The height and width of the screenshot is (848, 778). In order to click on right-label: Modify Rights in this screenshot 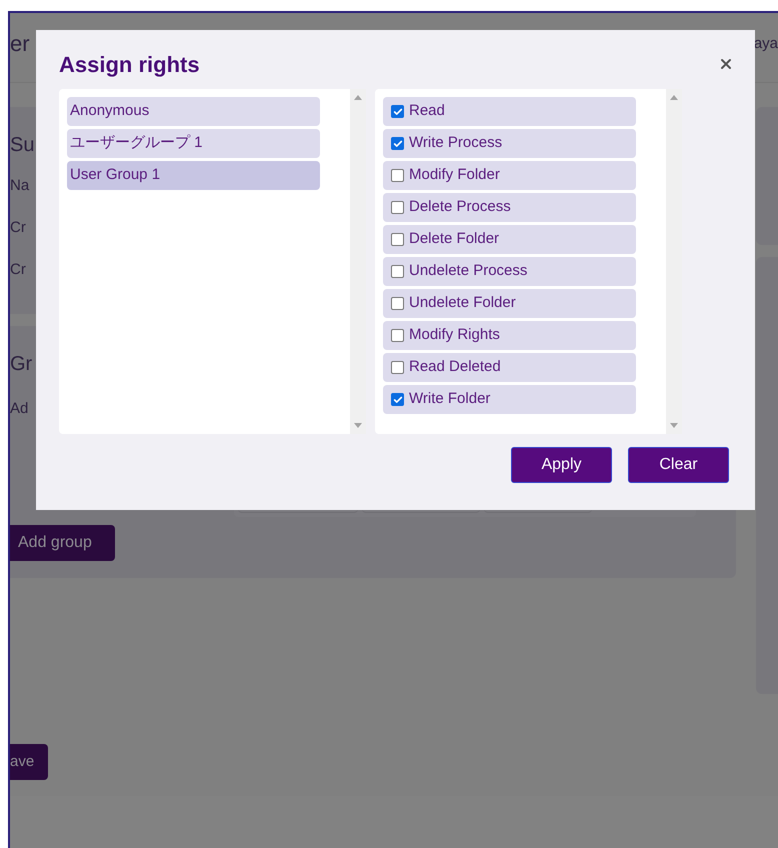, I will do `click(454, 335)`.